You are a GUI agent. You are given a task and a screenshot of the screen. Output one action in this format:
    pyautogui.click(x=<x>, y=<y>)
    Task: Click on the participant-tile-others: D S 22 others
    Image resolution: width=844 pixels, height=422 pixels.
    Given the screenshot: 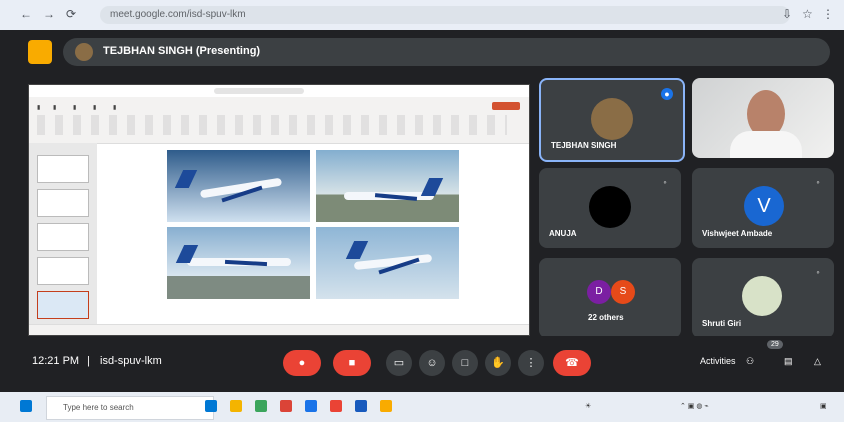 What is the action you would take?
    pyautogui.click(x=610, y=298)
    